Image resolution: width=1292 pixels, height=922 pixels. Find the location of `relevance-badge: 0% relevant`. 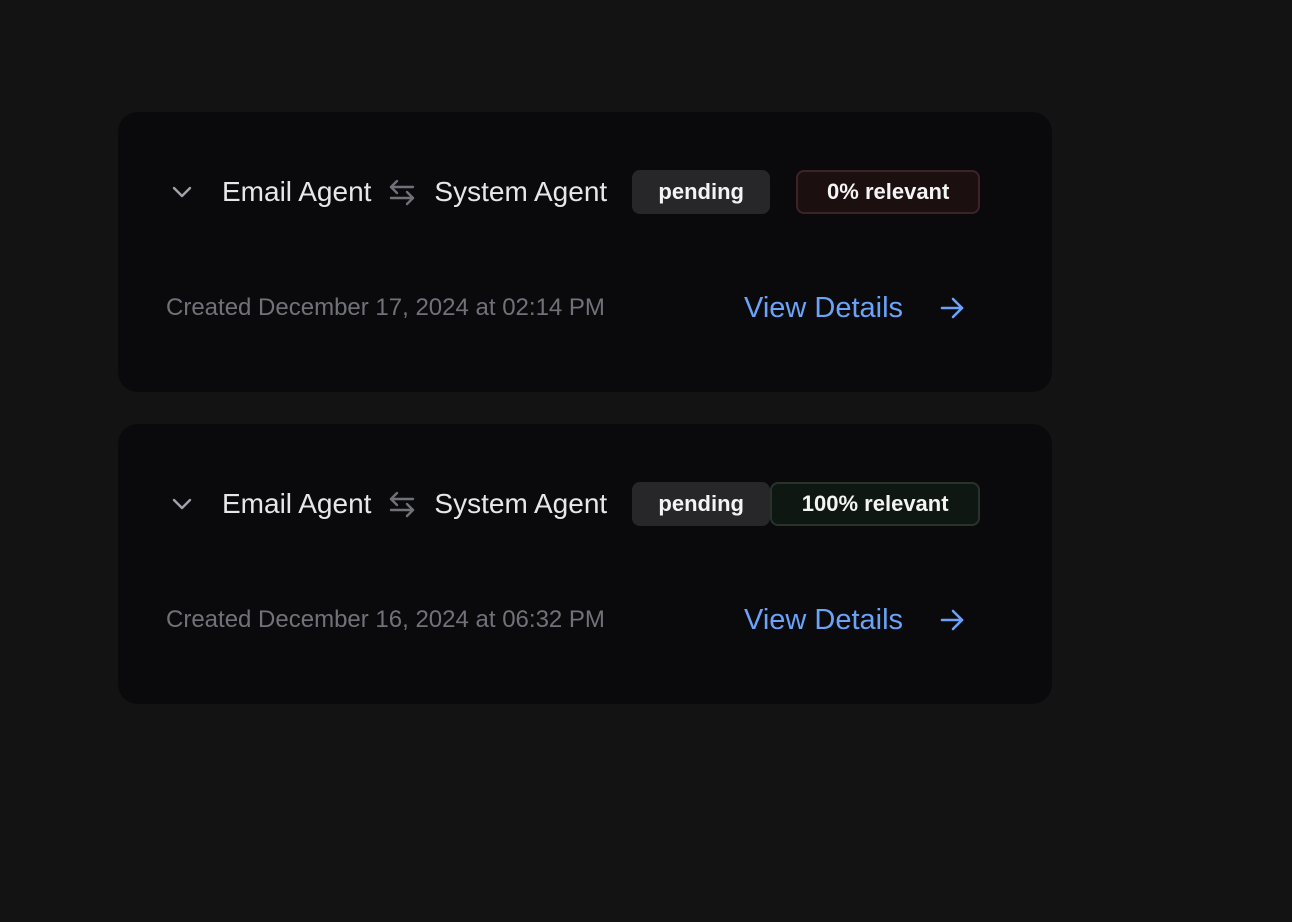

relevance-badge: 0% relevant is located at coordinates (888, 192).